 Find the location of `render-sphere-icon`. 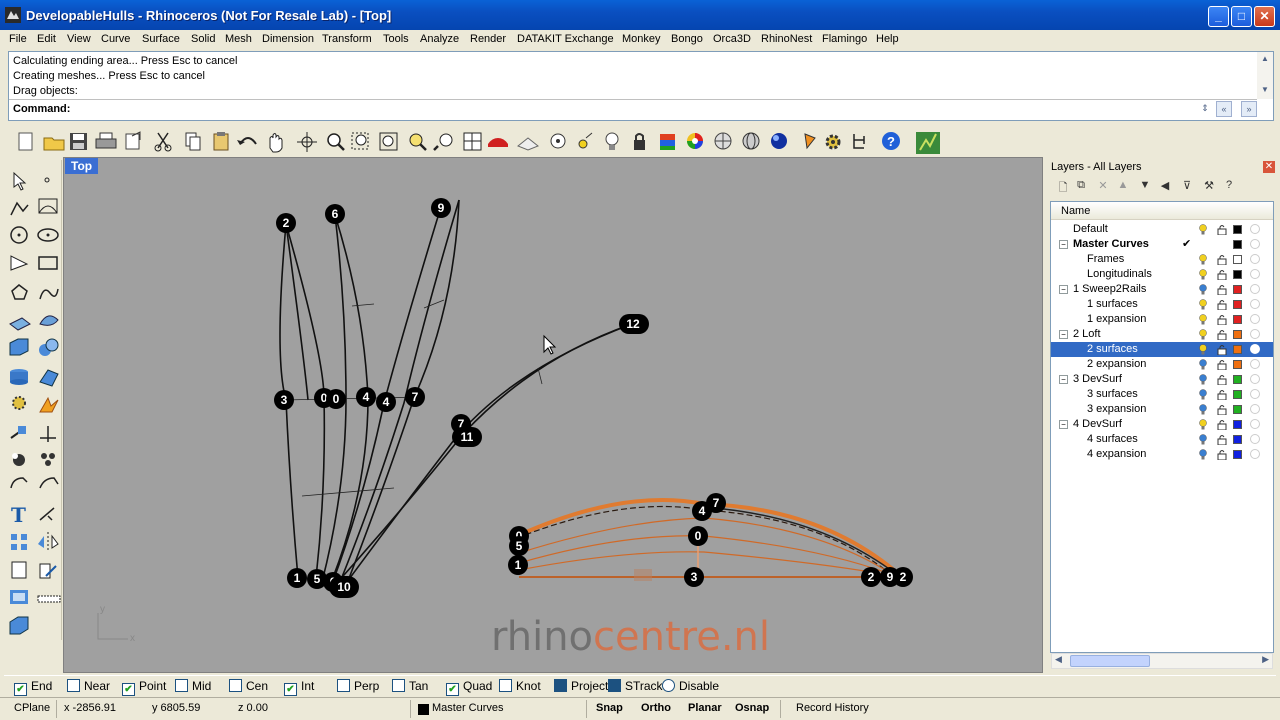

render-sphere-icon is located at coordinates (779, 141).